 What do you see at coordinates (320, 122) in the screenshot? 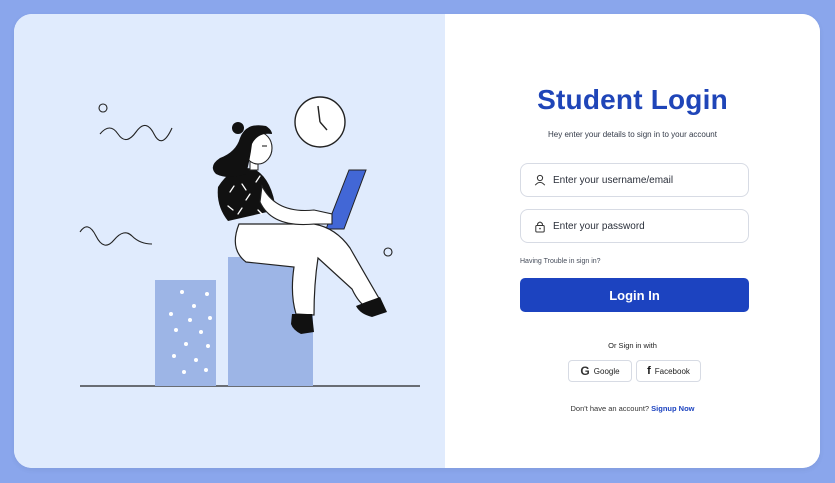
I see `clock-icon` at bounding box center [320, 122].